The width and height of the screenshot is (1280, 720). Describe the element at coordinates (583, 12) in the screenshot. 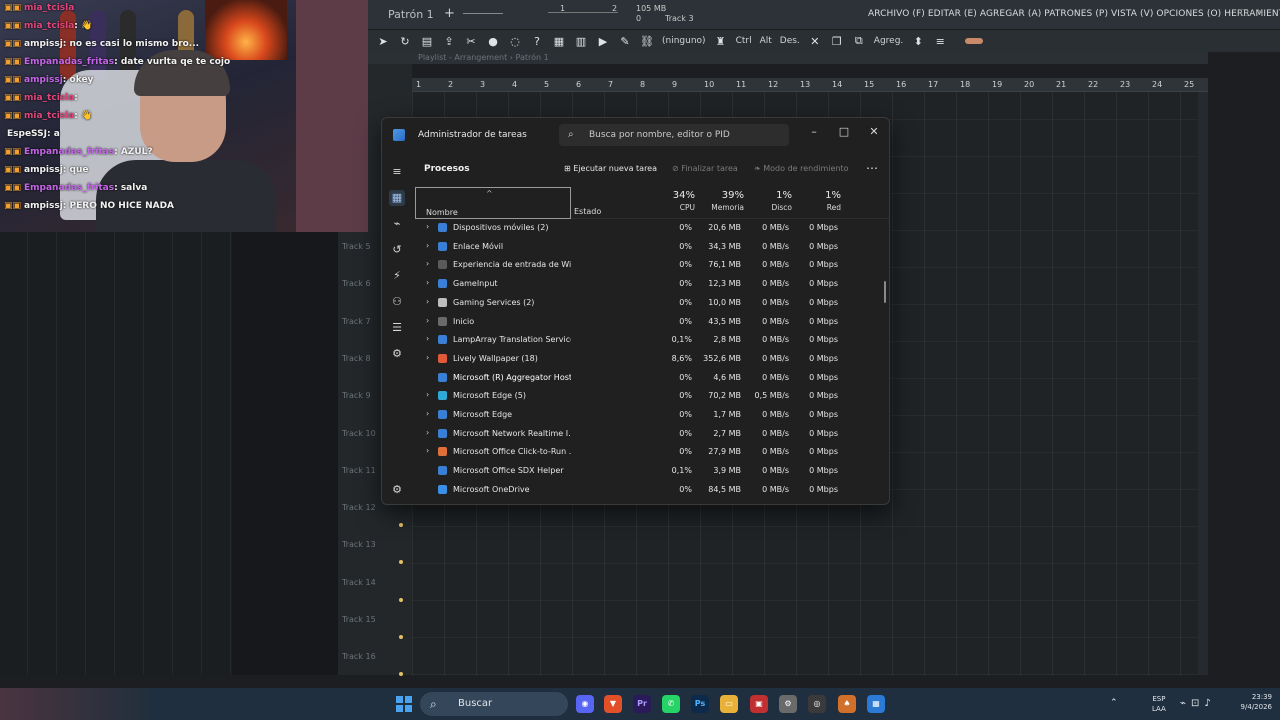

I see `tempo-slider` at that location.